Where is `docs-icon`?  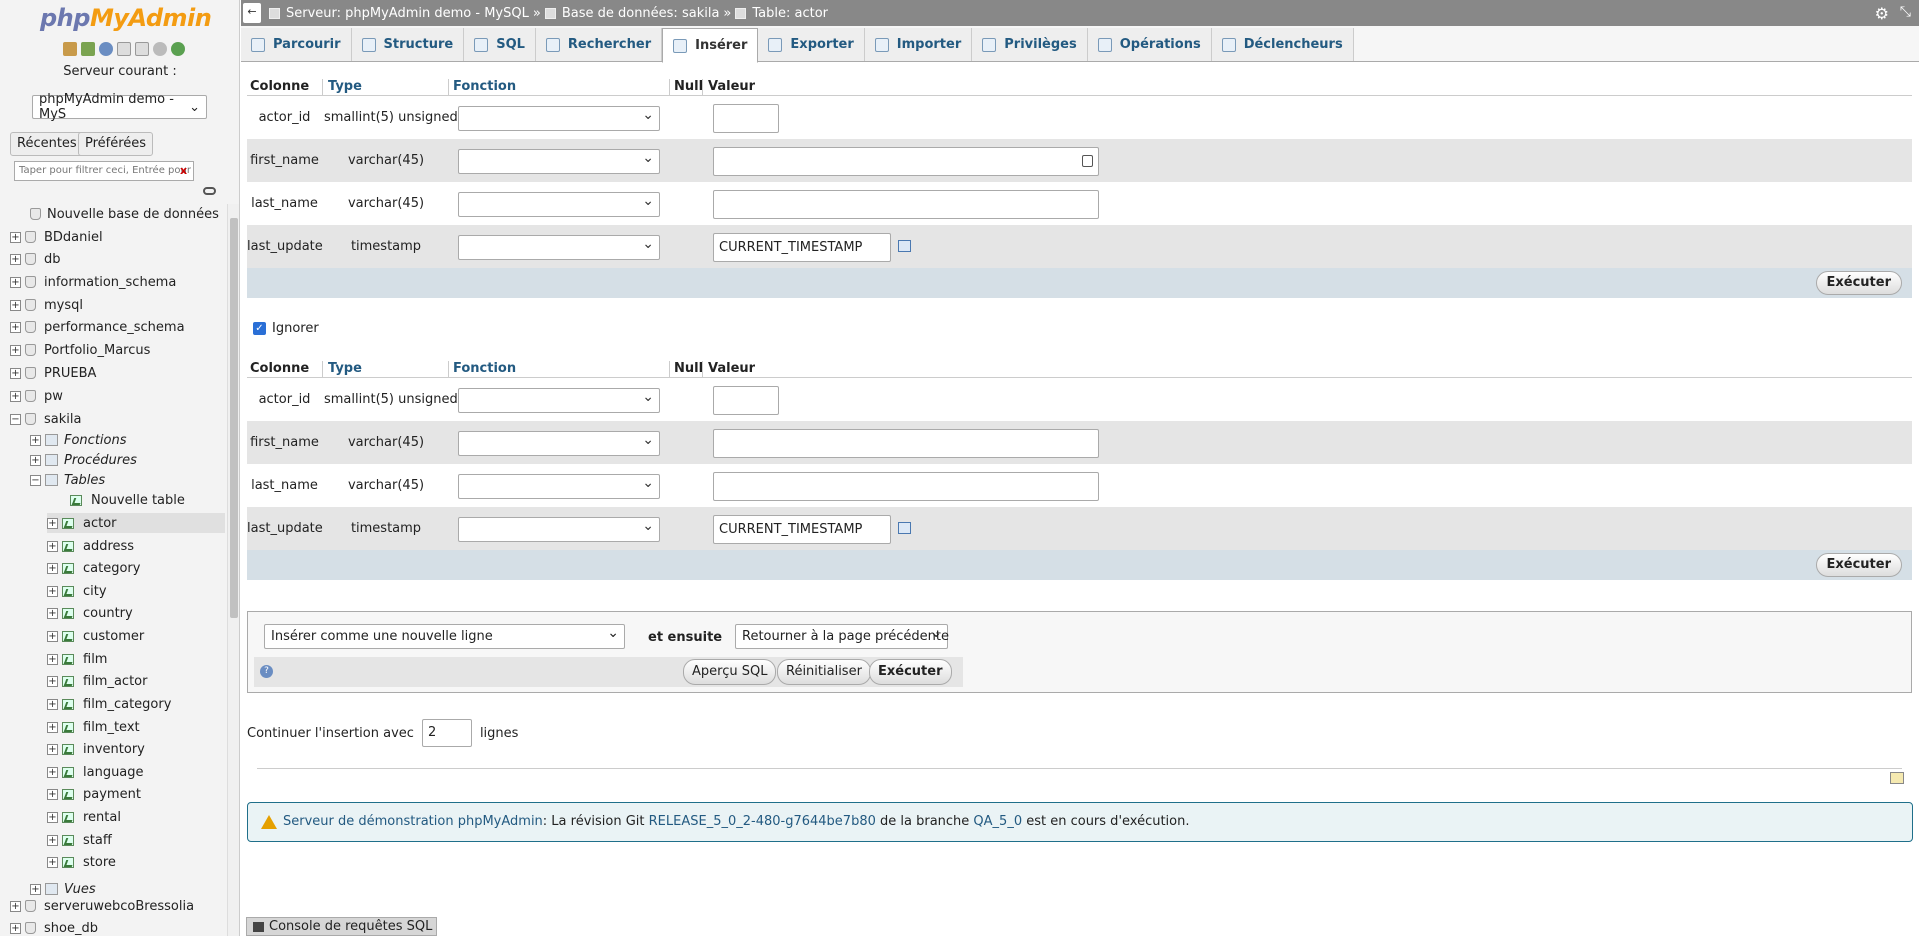
docs-icon is located at coordinates (124, 49).